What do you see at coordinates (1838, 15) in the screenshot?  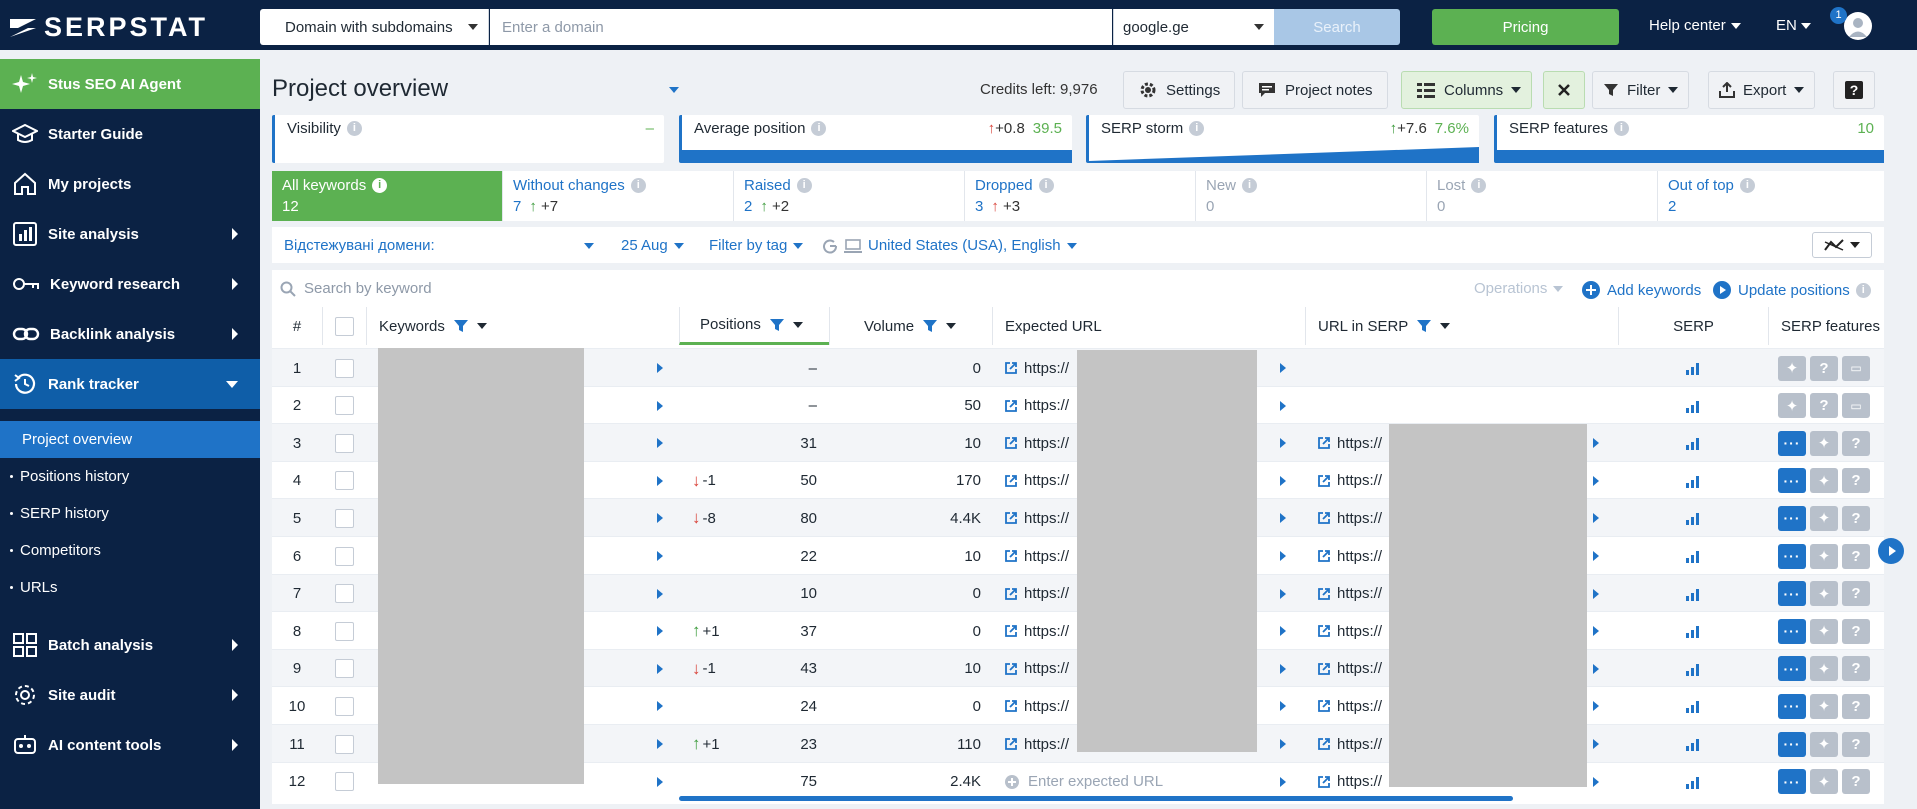 I see `notification-badge: 1` at bounding box center [1838, 15].